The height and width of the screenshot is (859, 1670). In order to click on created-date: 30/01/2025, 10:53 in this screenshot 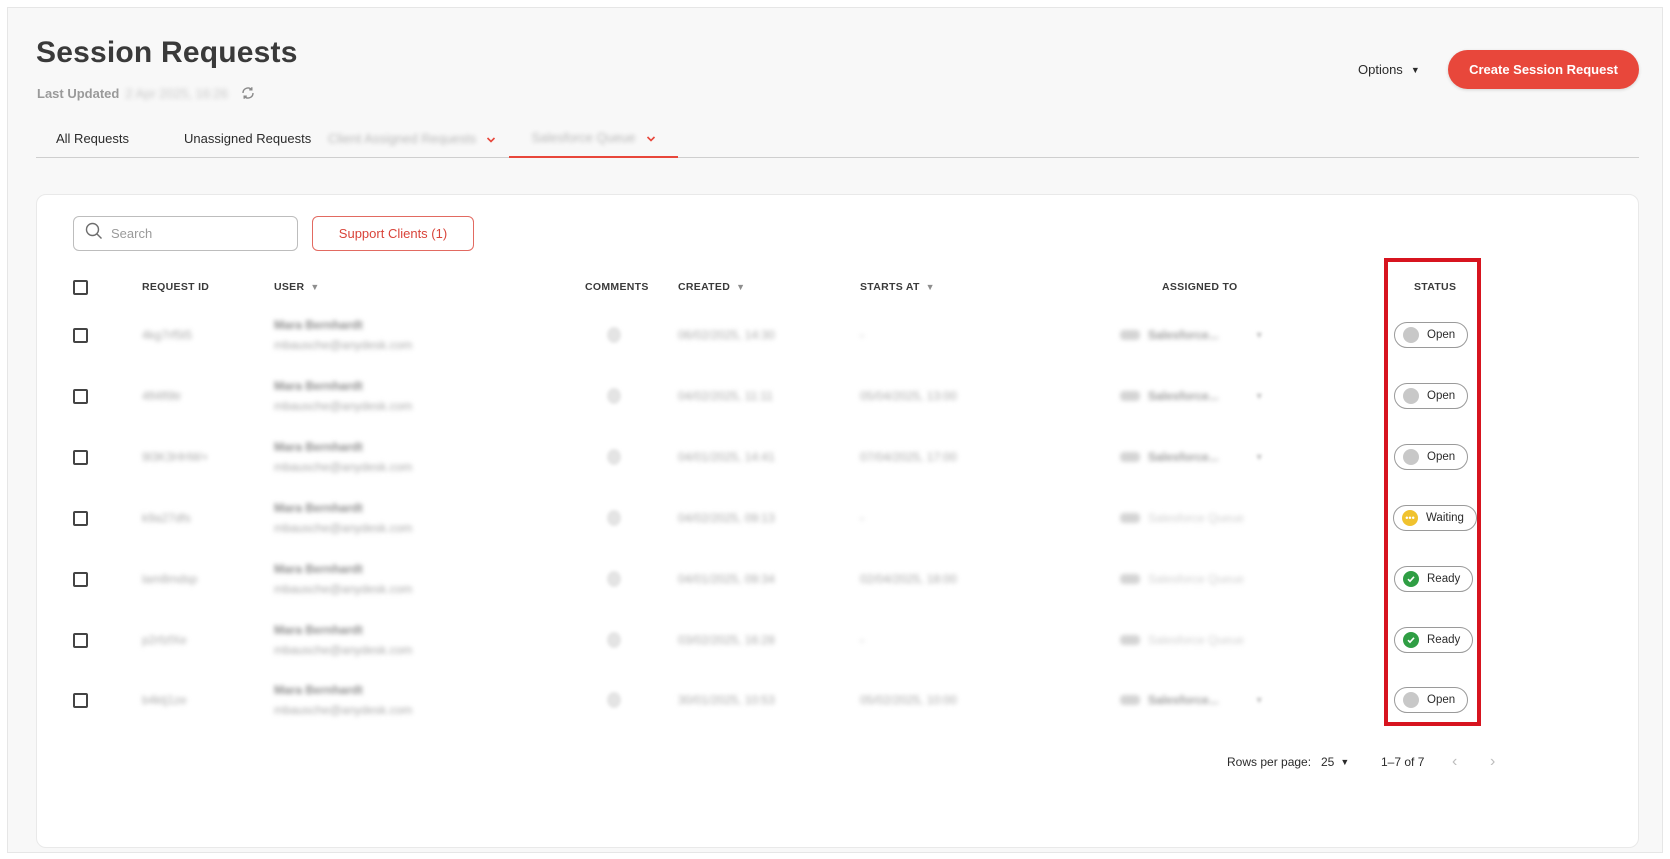, I will do `click(726, 700)`.